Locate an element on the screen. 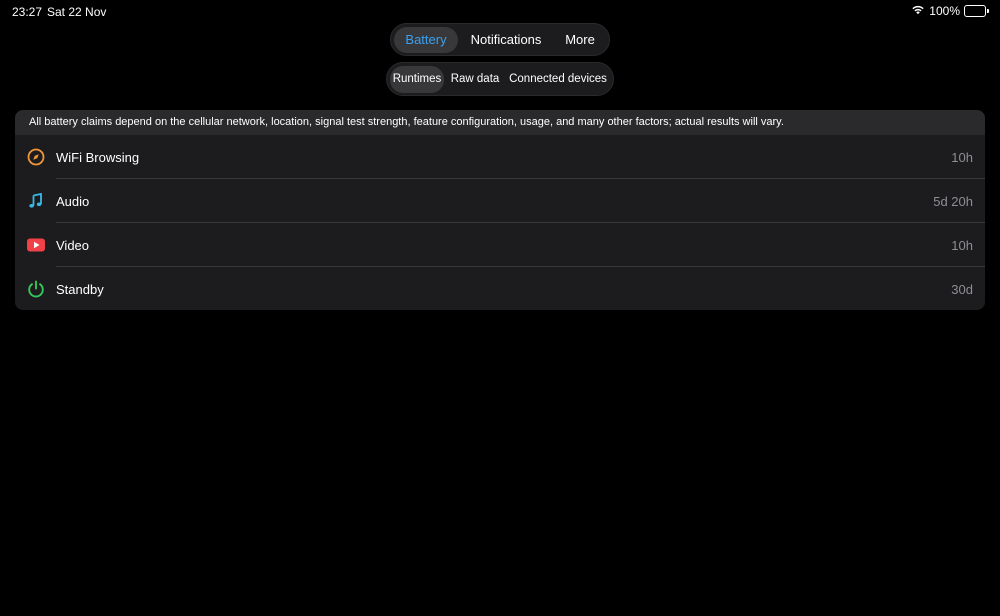 The image size is (1000, 616). runtime-label: Video is located at coordinates (73, 245).